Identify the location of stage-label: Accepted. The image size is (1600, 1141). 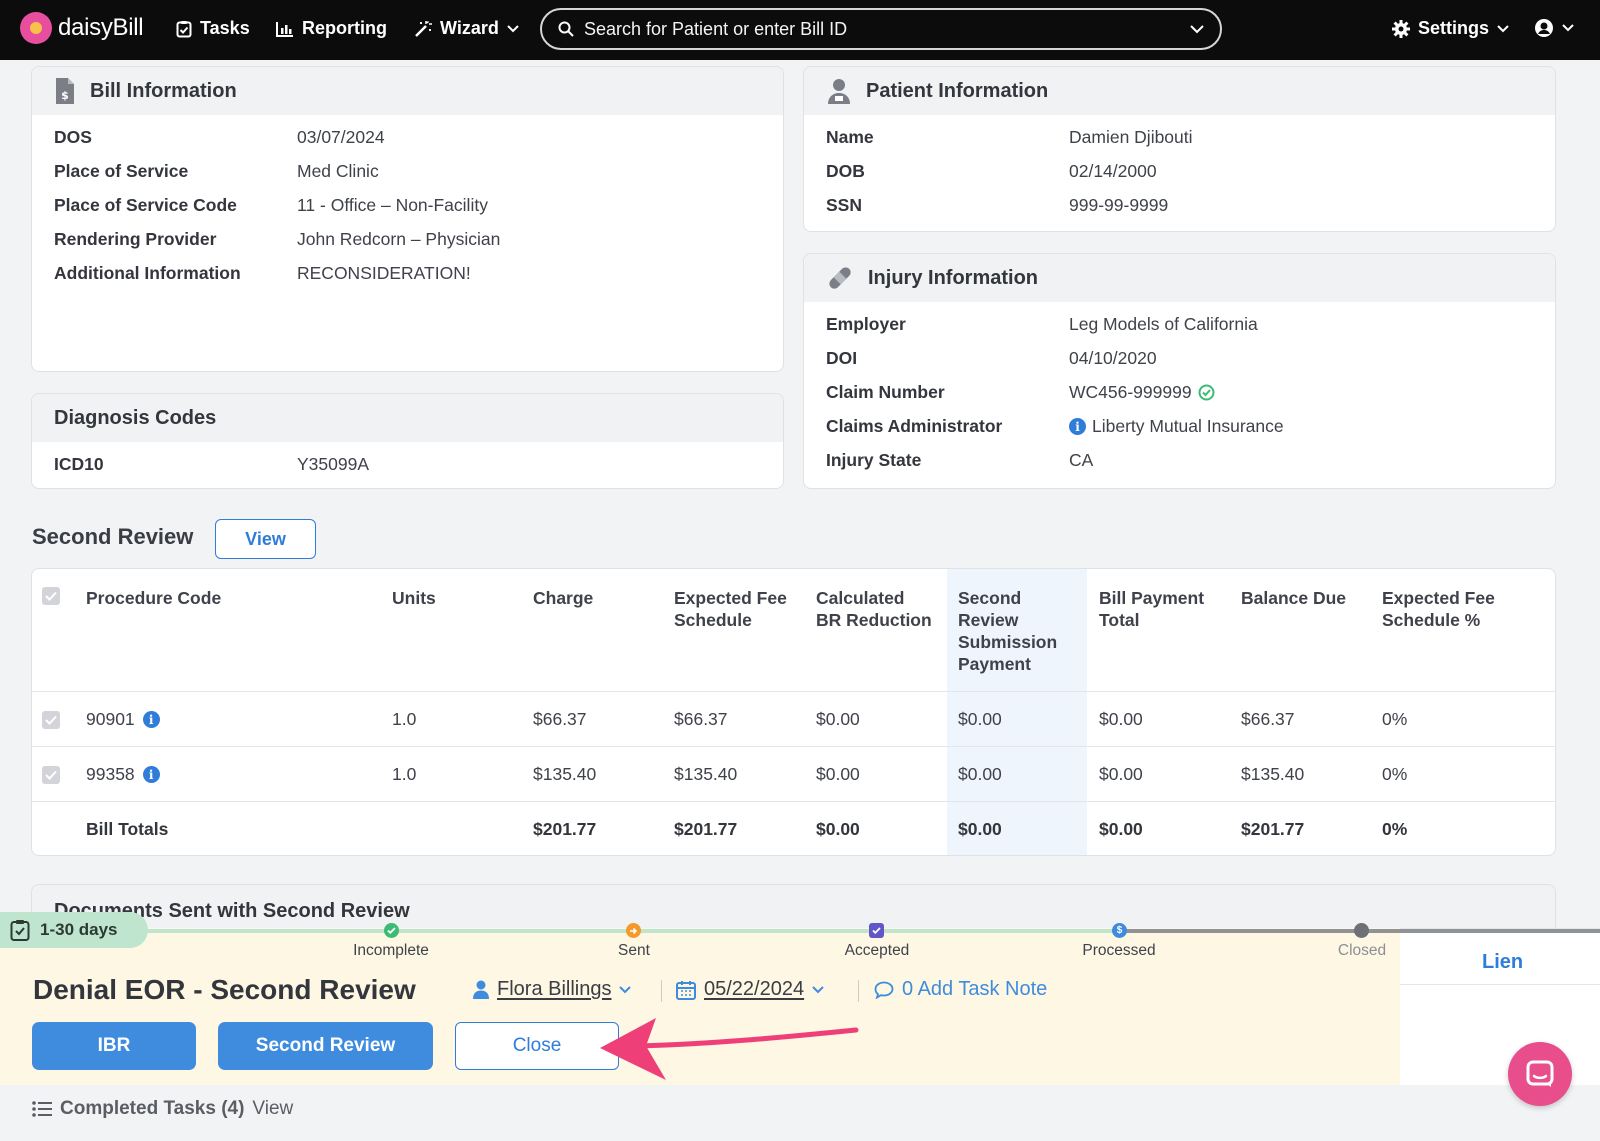
(877, 950).